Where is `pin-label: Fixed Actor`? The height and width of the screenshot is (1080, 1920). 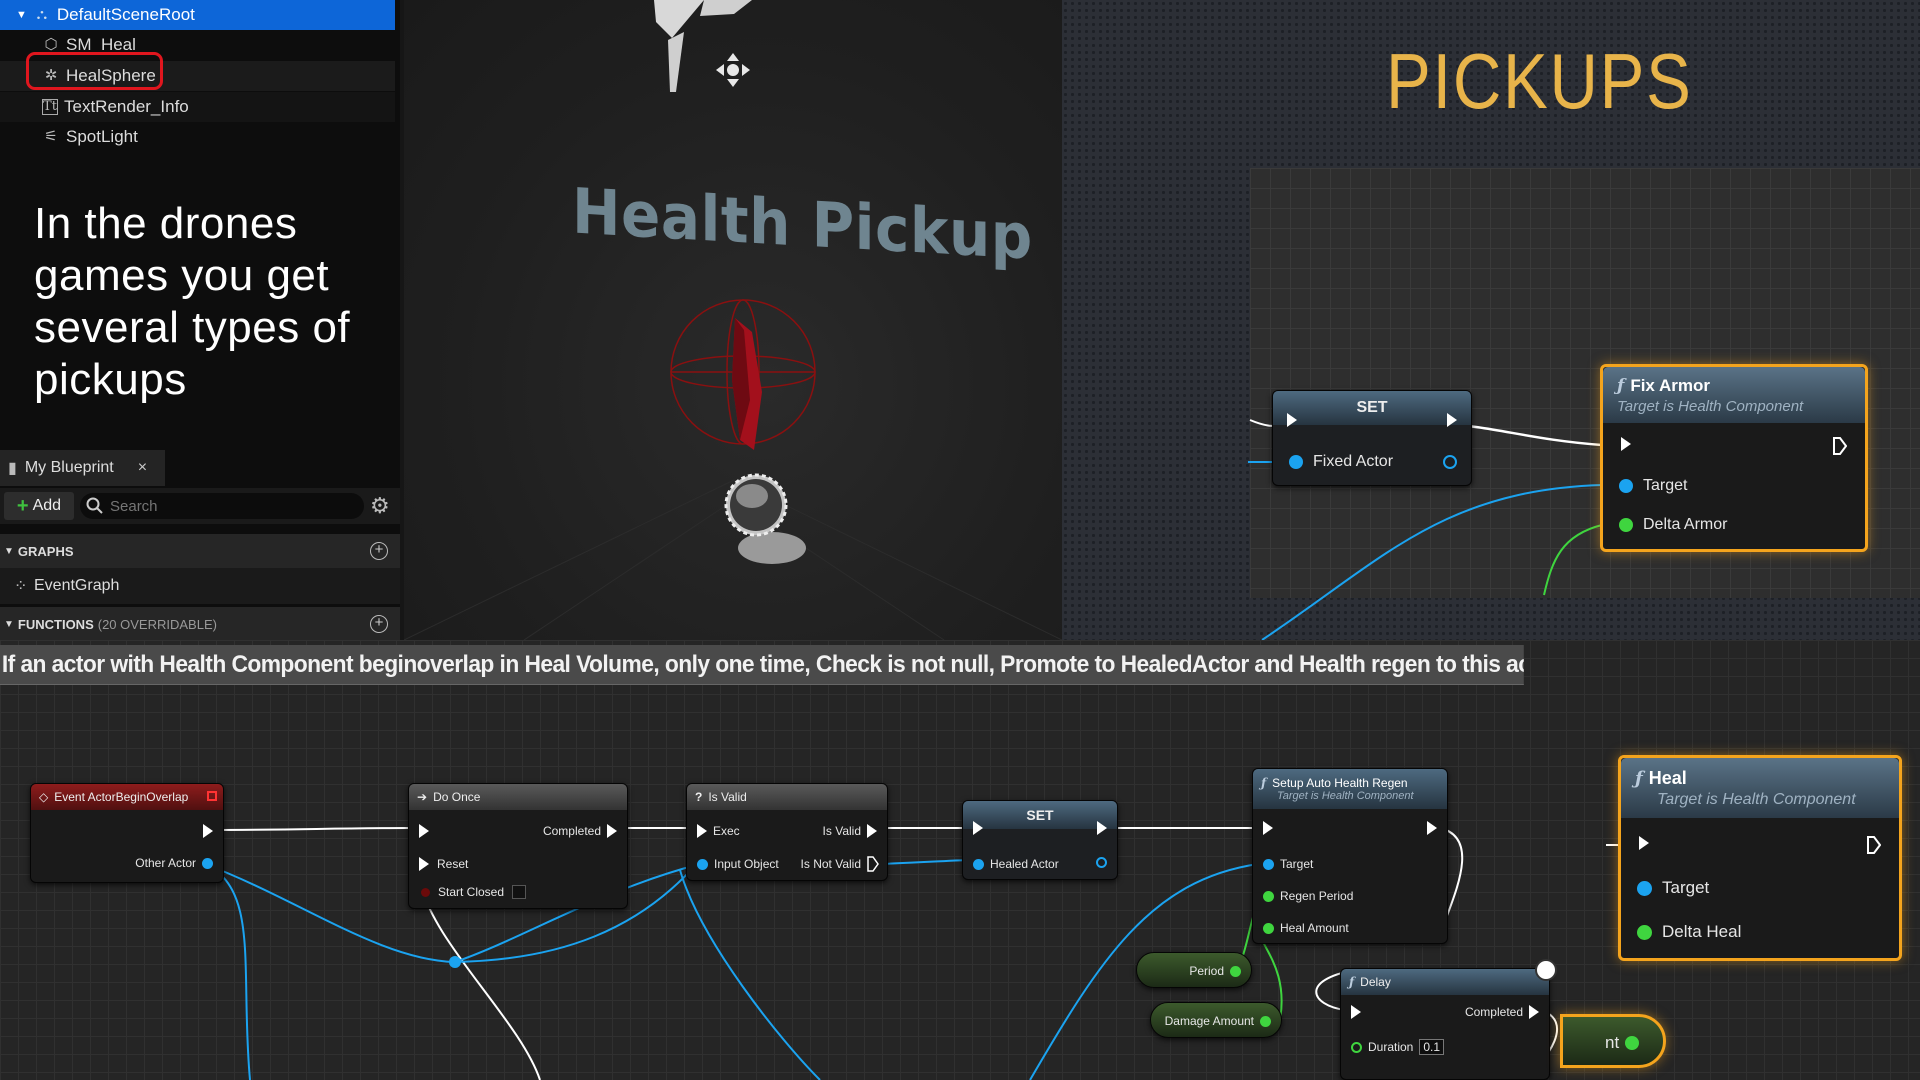 pin-label: Fixed Actor is located at coordinates (1353, 461).